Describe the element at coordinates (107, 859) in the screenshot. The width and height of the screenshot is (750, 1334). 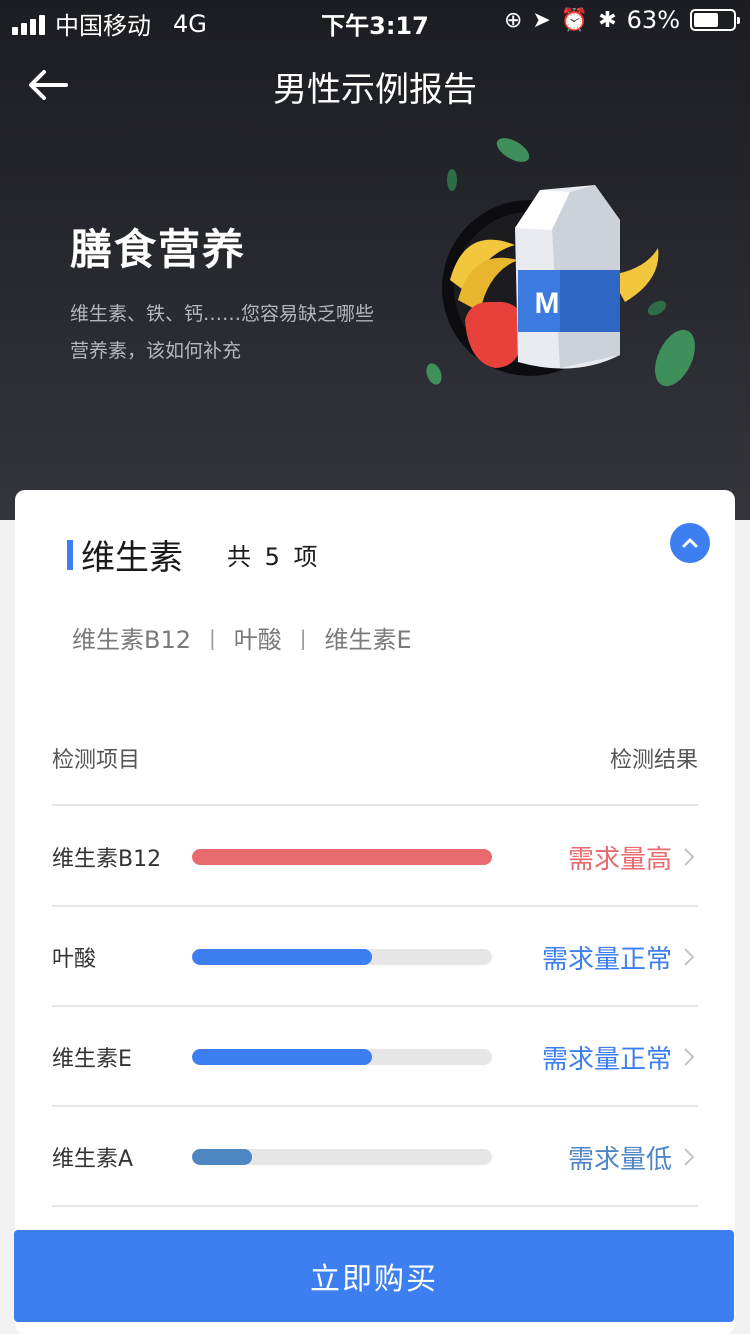
I see `row-name: 维生素B12` at that location.